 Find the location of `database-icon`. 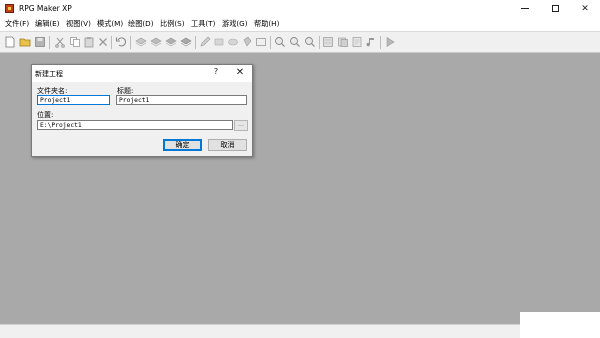

database-icon is located at coordinates (328, 42).